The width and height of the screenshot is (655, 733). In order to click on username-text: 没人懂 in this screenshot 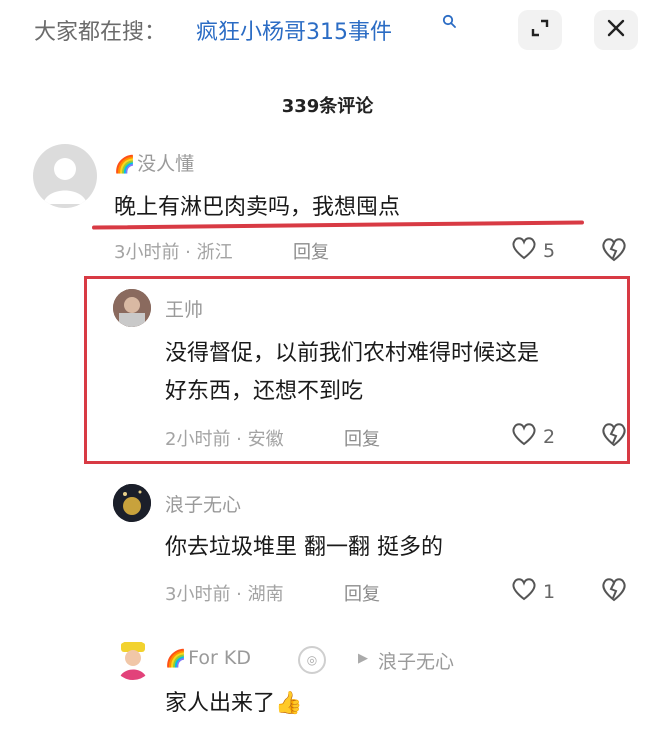, I will do `click(166, 164)`.